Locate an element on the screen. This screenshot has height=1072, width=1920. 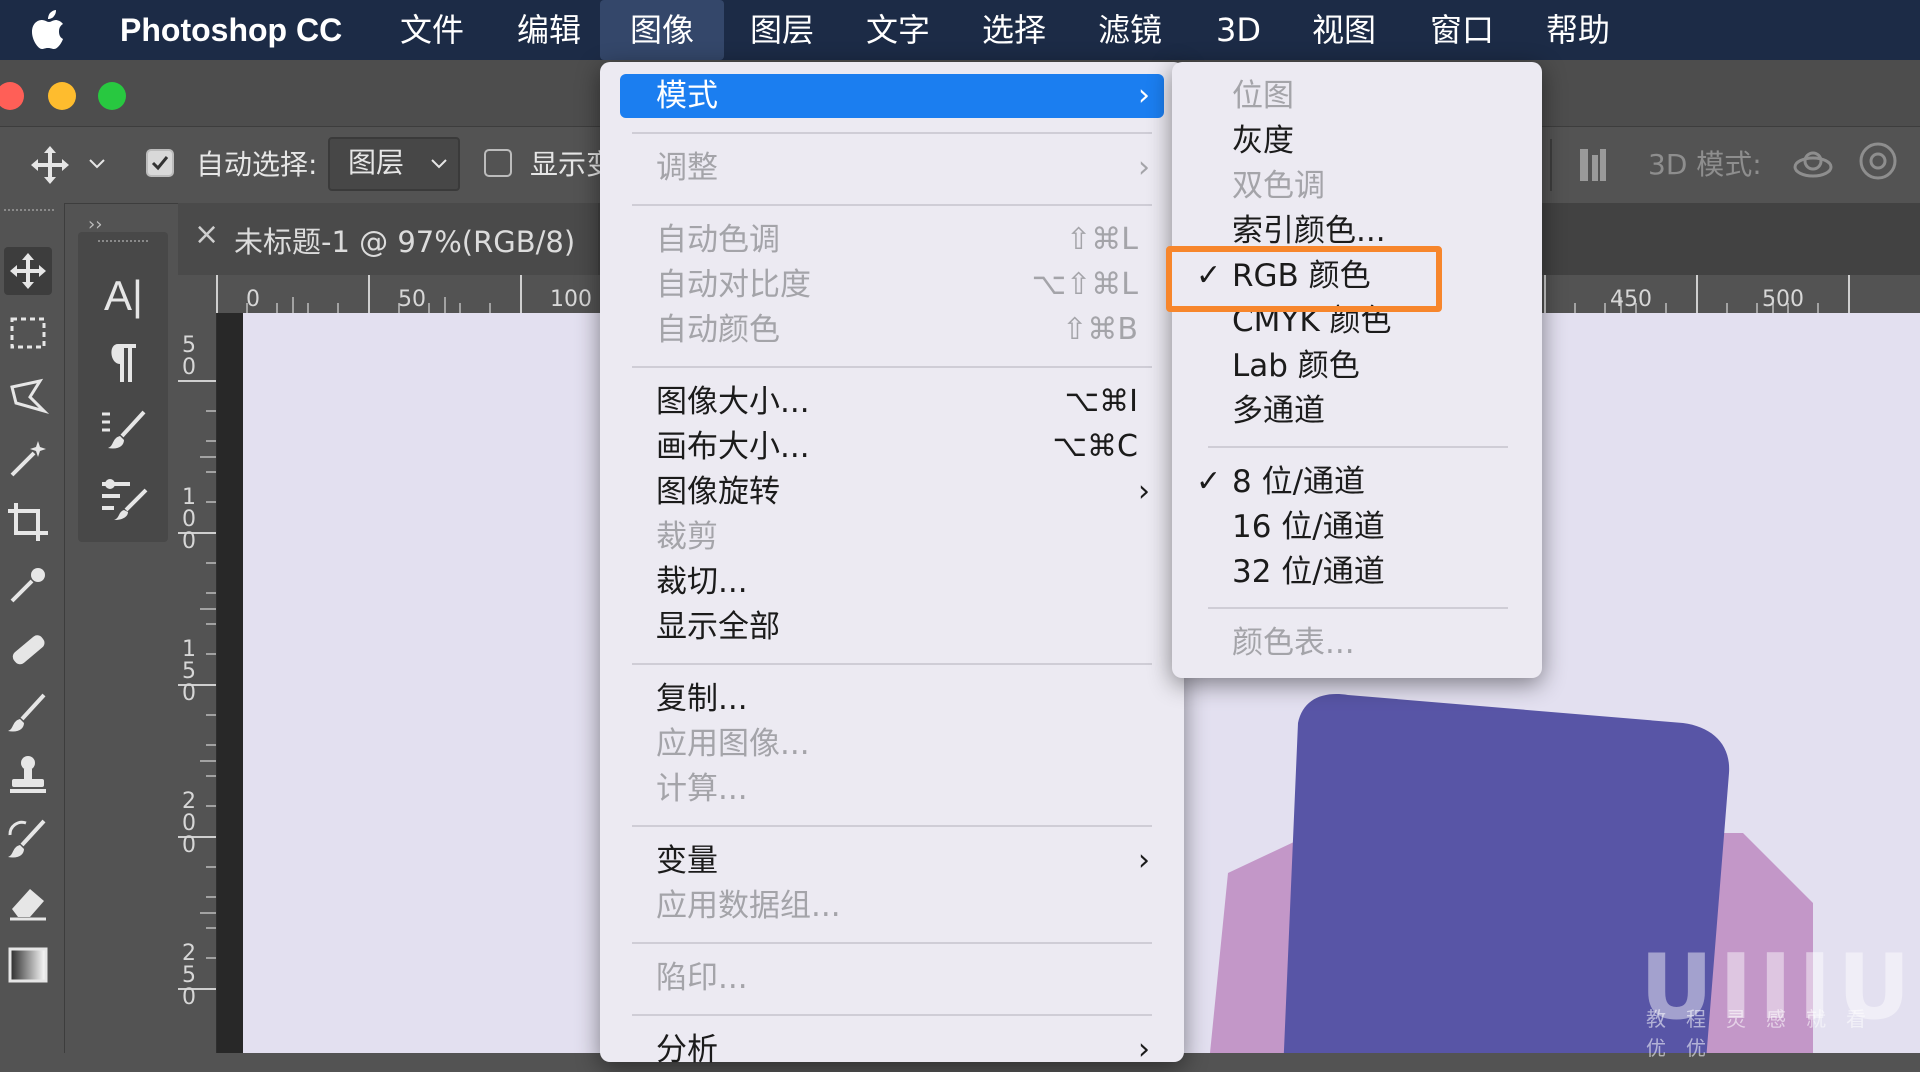
auto-select-value: 图层 is located at coordinates (376, 162).